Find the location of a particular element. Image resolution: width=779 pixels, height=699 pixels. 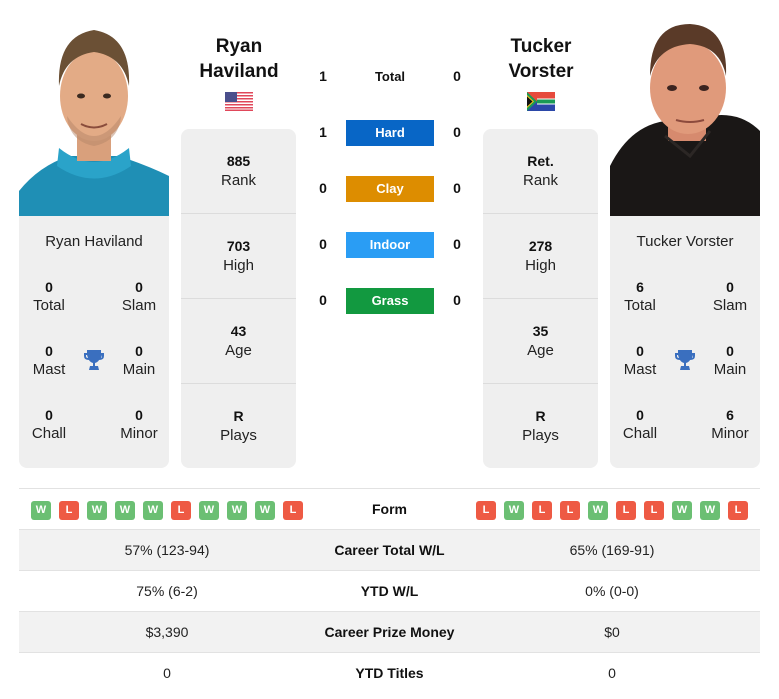

player-stats-left: 885 Rank 703 High 43 Age R Plays is located at coordinates (238, 298).